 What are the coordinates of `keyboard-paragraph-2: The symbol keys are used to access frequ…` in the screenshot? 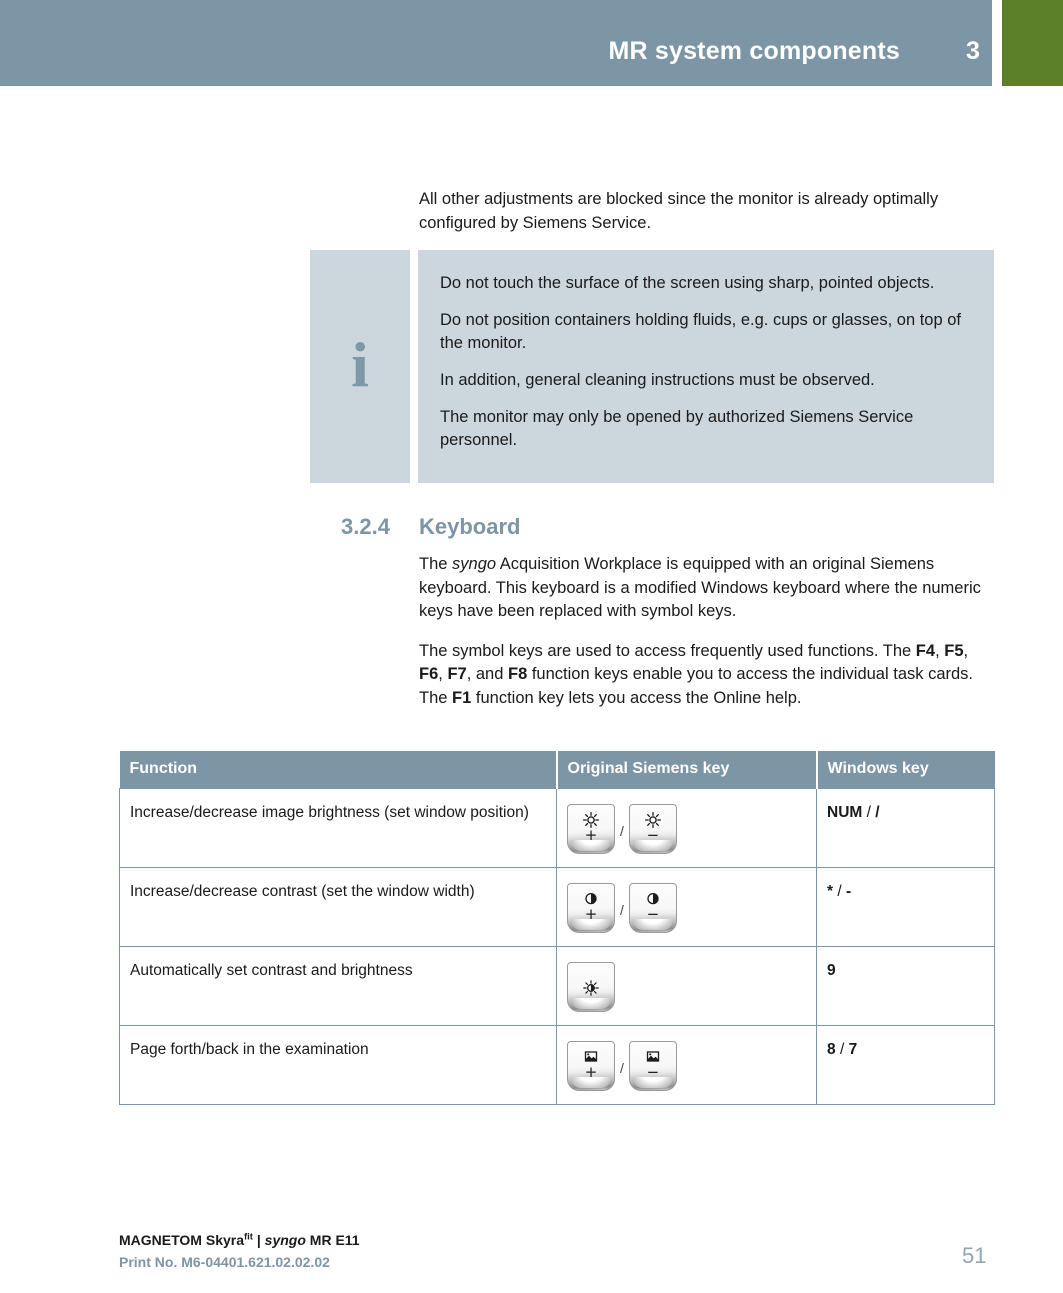 It's located at (707, 675).